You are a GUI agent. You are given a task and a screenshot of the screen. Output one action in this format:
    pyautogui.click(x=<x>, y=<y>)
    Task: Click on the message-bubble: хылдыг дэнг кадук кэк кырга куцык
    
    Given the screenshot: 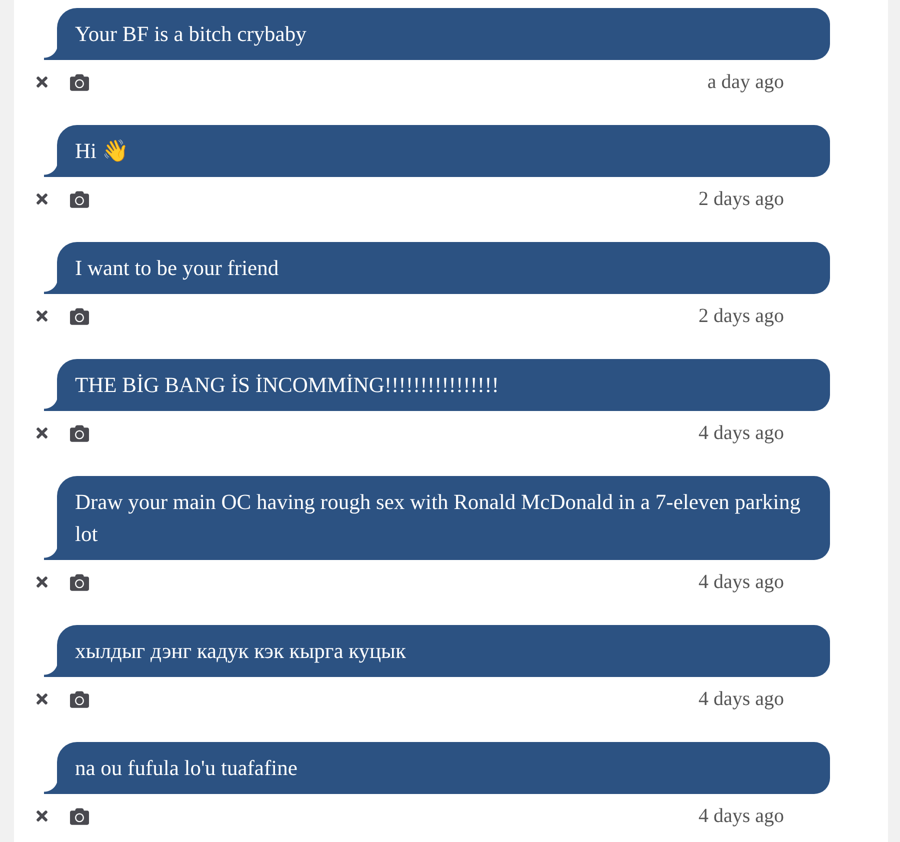 What is the action you would take?
    pyautogui.click(x=437, y=651)
    